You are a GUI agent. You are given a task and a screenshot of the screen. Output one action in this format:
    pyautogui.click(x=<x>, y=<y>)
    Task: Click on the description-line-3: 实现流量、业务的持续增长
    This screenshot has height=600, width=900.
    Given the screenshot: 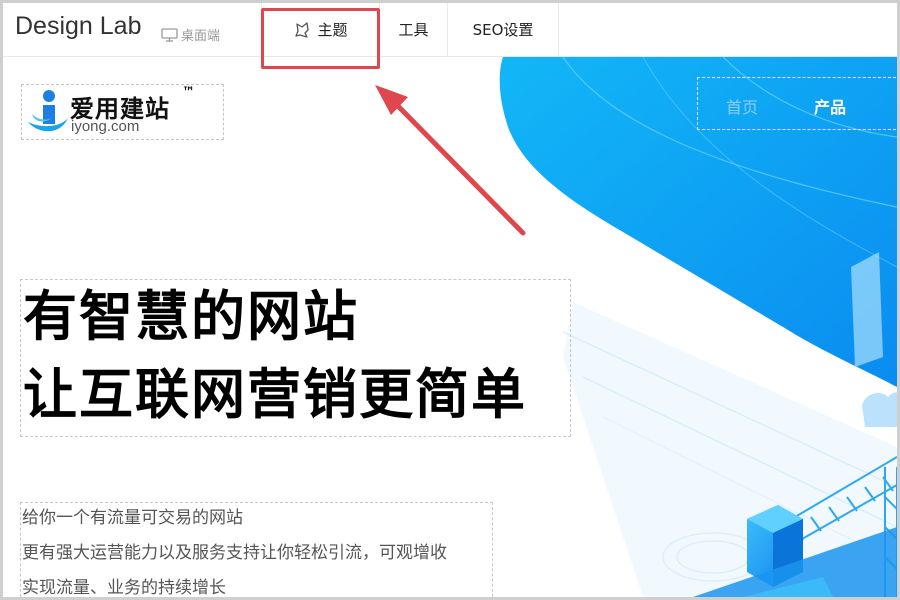 What is the action you would take?
    pyautogui.click(x=124, y=587)
    